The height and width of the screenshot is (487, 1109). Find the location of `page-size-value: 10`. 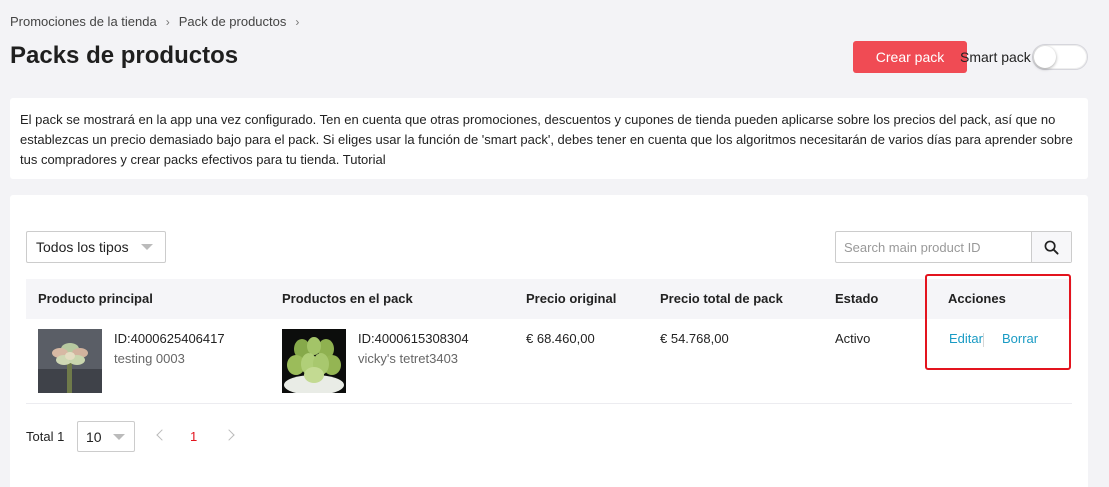

page-size-value: 10 is located at coordinates (94, 436).